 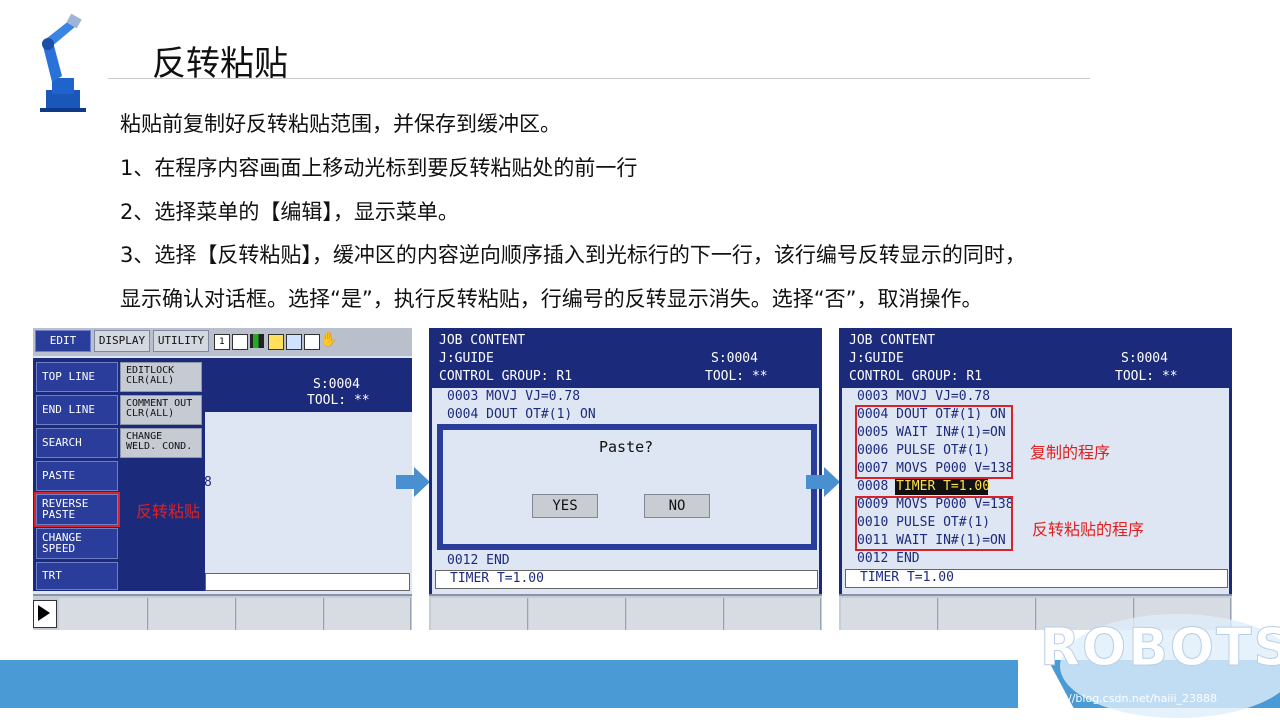 I want to click on title-divider, so click(x=599, y=78).